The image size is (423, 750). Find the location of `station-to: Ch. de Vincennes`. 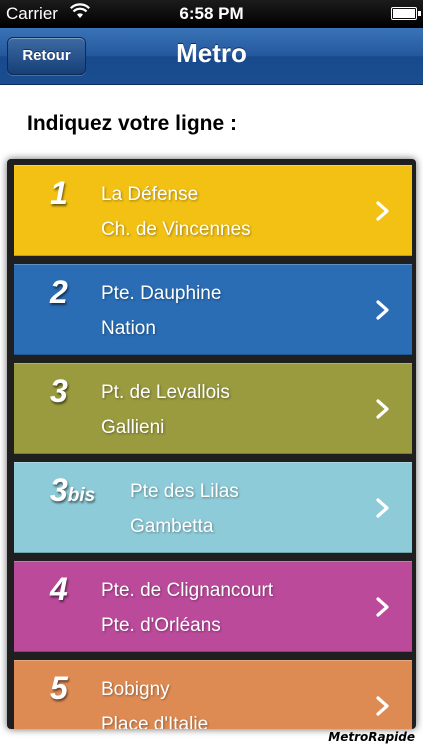

station-to: Ch. de Vincennes is located at coordinates (176, 229).